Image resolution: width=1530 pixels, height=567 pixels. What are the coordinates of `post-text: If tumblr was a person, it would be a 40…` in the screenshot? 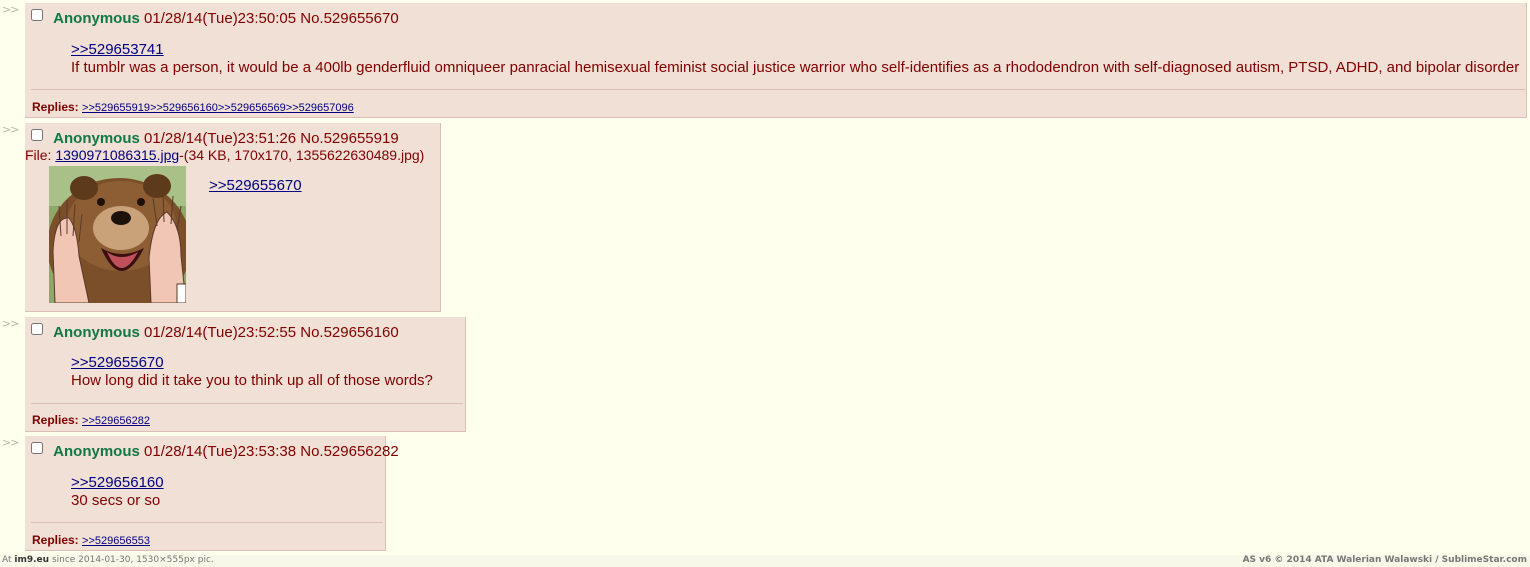 It's located at (795, 67).